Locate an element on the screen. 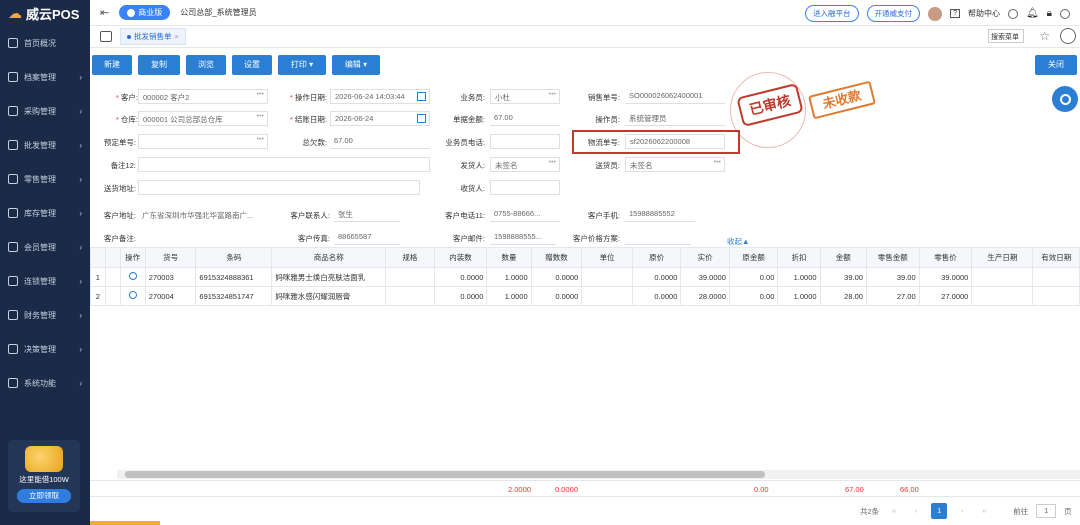  table-cell: 6915324888361 is located at coordinates (234, 277).